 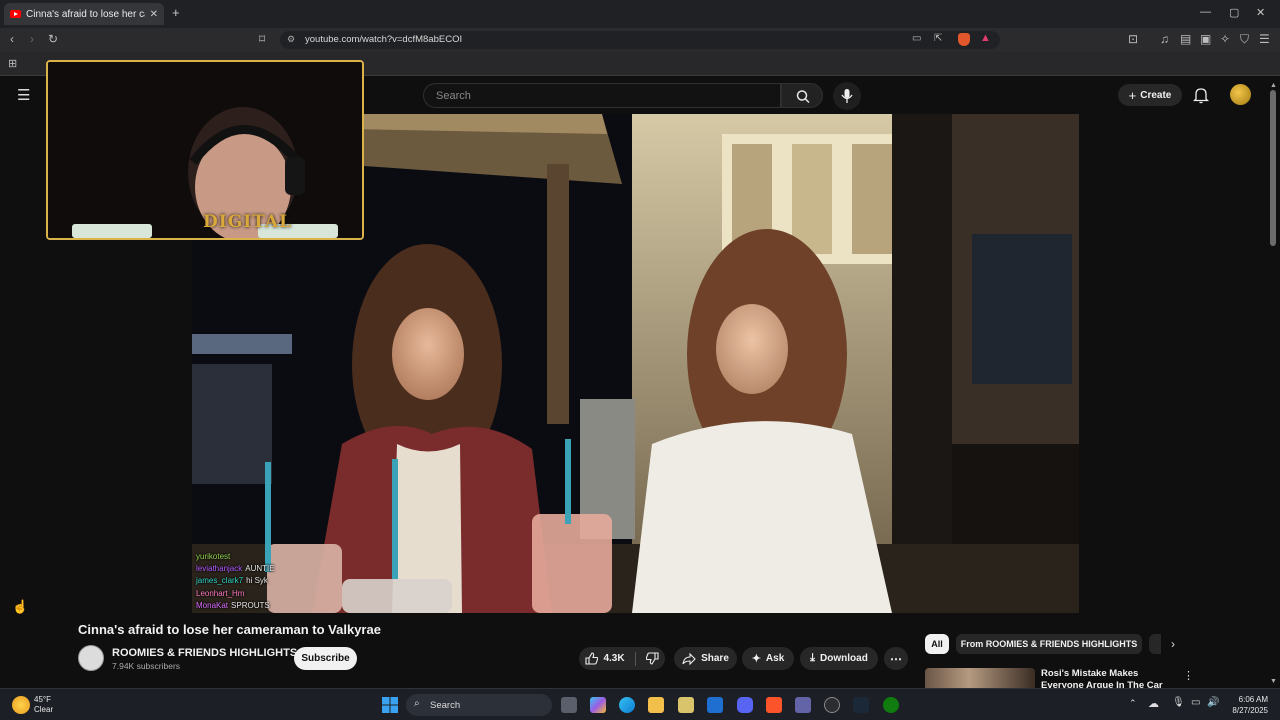 I want to click on chat-username: yurikotest, so click(x=213, y=556).